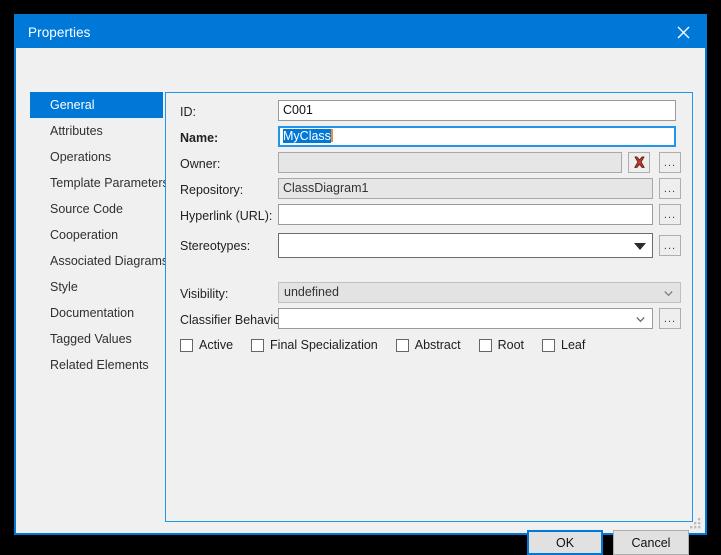 Image resolution: width=721 pixels, height=555 pixels. Describe the element at coordinates (188, 112) in the screenshot. I see `id-label: ID:` at that location.